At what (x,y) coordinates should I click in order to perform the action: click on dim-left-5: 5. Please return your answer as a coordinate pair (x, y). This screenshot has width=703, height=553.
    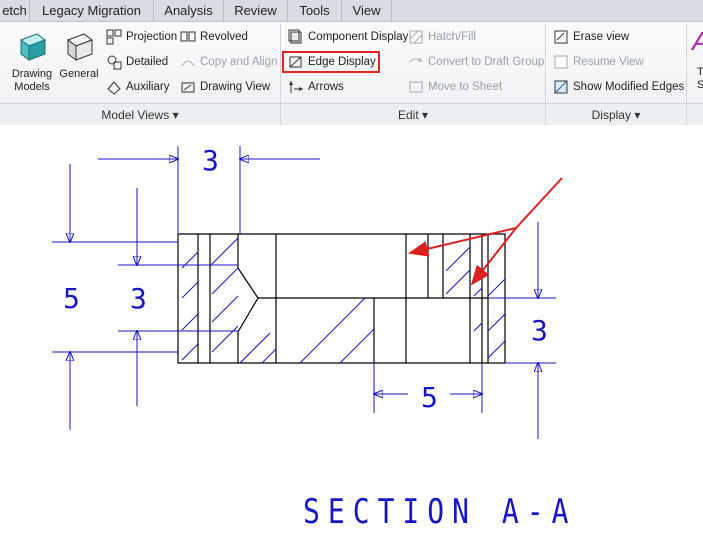
    Looking at the image, I should click on (71, 298).